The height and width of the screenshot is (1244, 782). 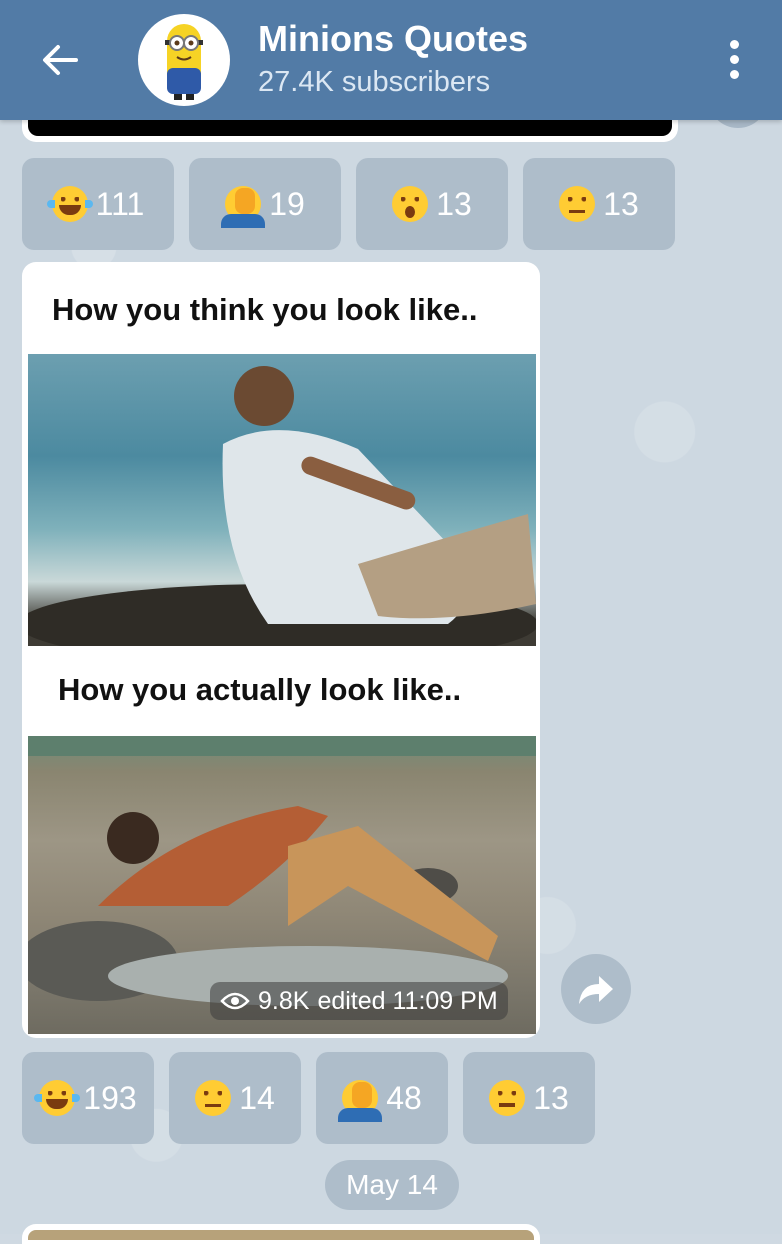 I want to click on message-meta: 9.8K edited 11:09 PM, so click(x=359, y=1001).